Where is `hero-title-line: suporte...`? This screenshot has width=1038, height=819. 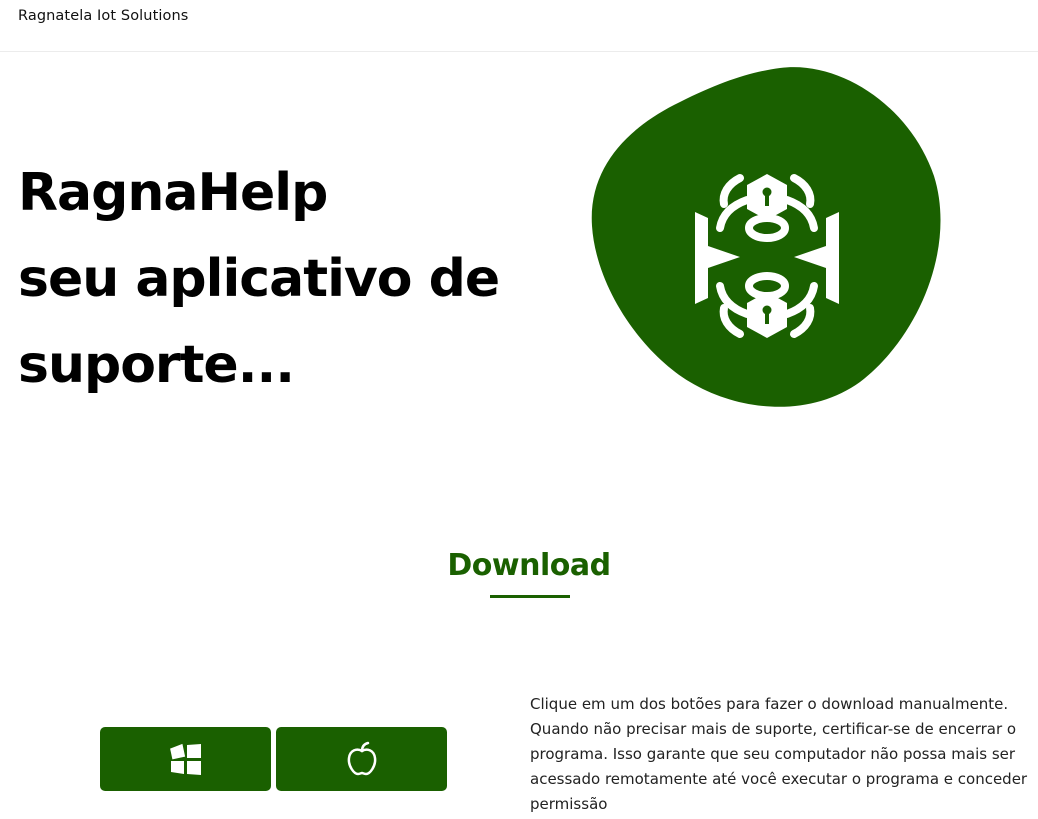 hero-title-line: suporte... is located at coordinates (156, 365).